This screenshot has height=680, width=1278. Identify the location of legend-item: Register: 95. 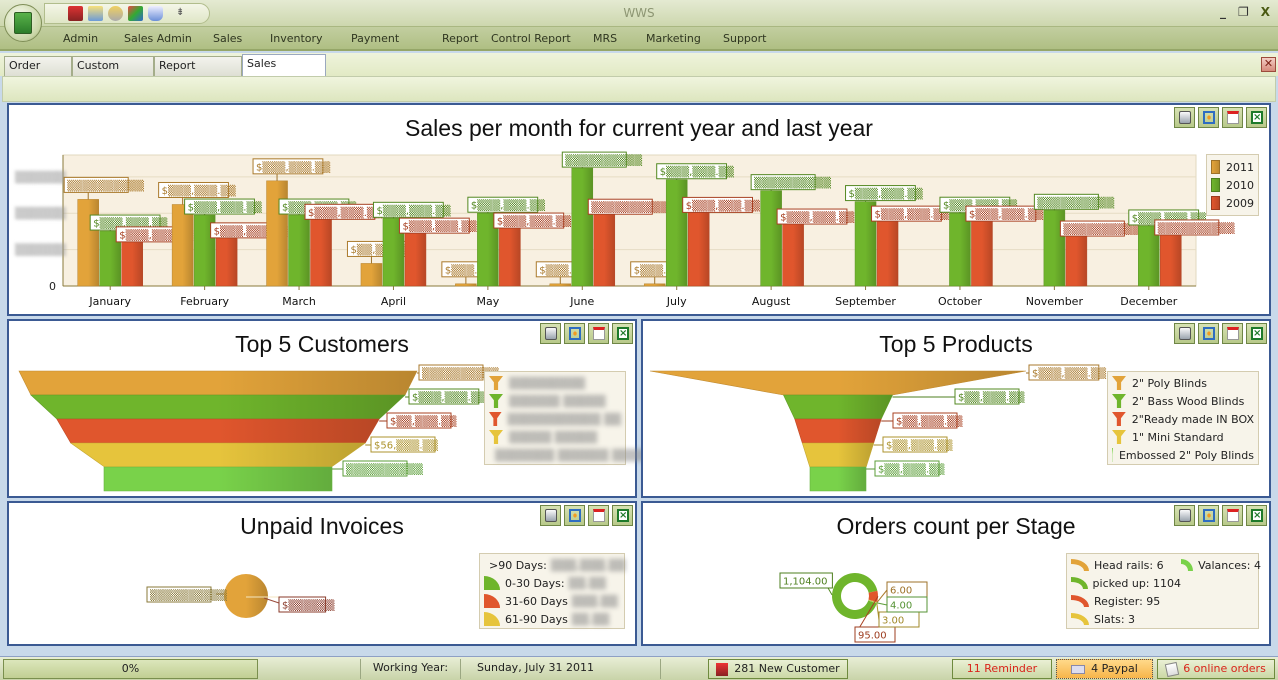
(1126, 601).